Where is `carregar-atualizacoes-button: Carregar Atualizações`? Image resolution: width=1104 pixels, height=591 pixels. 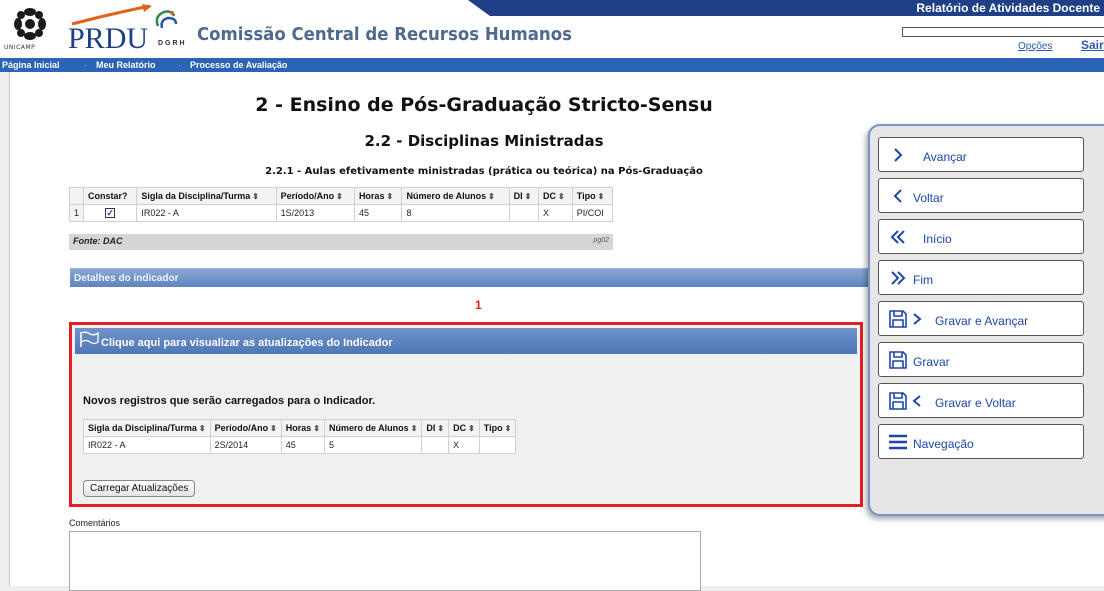 carregar-atualizacoes-button: Carregar Atualizações is located at coordinates (139, 488).